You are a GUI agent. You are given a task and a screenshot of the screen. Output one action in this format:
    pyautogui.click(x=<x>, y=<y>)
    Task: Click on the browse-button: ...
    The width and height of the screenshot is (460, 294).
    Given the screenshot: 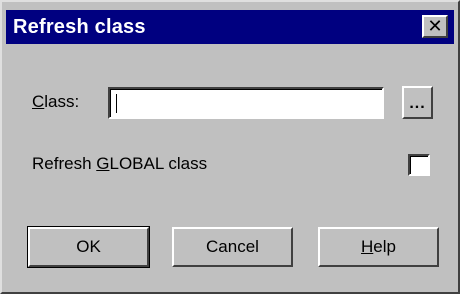 What is the action you would take?
    pyautogui.click(x=417, y=102)
    